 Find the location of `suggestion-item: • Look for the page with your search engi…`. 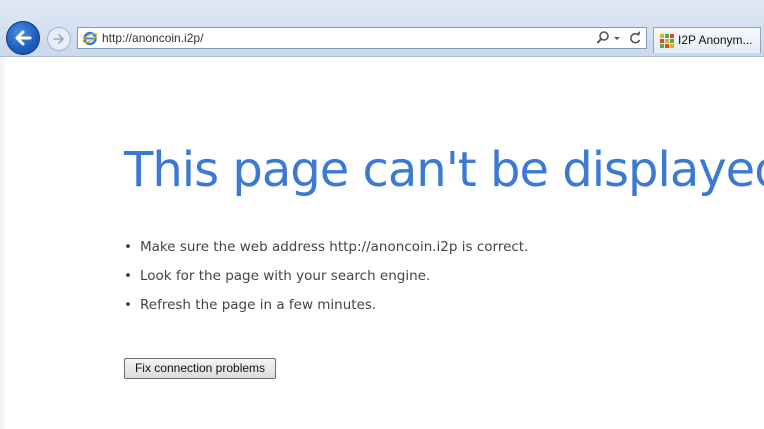

suggestion-item: • Look for the page with your search engi… is located at coordinates (326, 279).